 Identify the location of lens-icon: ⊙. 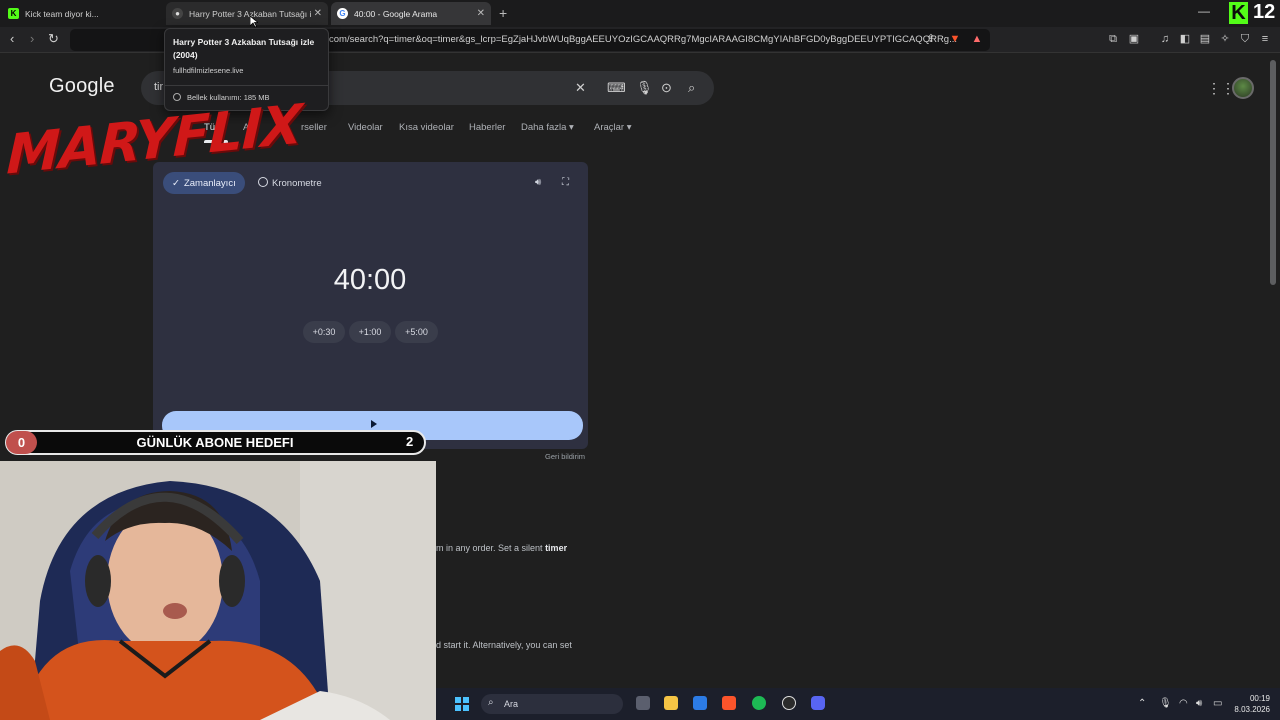
(666, 88).